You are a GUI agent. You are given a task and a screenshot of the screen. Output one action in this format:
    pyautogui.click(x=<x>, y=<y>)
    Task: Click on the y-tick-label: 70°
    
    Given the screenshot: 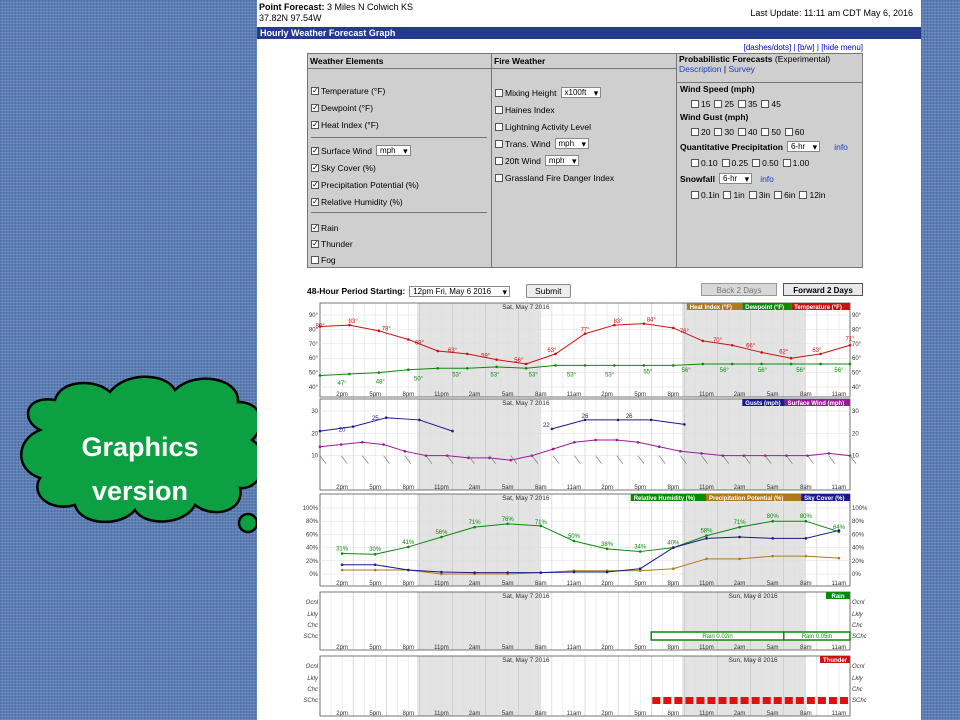 What is the action you would take?
    pyautogui.click(x=857, y=345)
    